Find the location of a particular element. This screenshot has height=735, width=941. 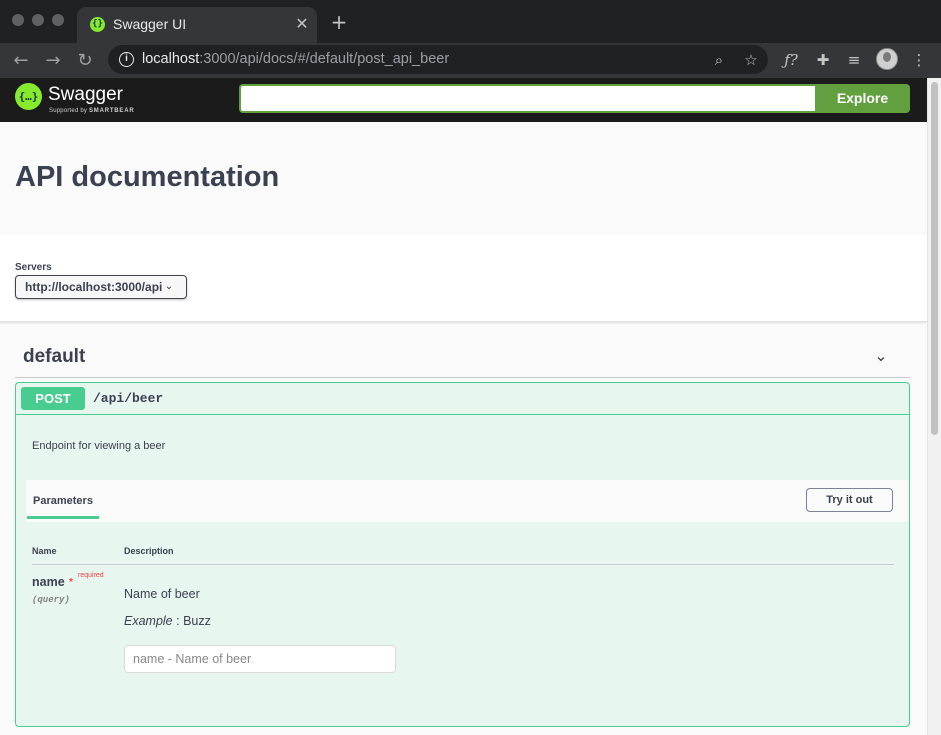

parameter-location: (query) is located at coordinates (51, 600).